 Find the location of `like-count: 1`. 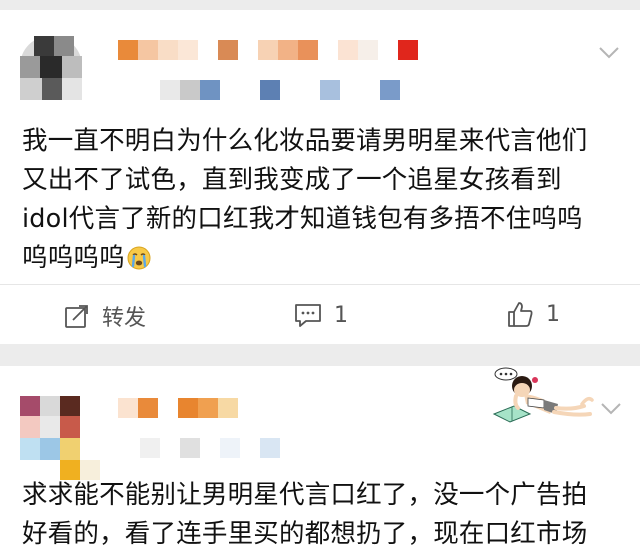

like-count: 1 is located at coordinates (553, 314).